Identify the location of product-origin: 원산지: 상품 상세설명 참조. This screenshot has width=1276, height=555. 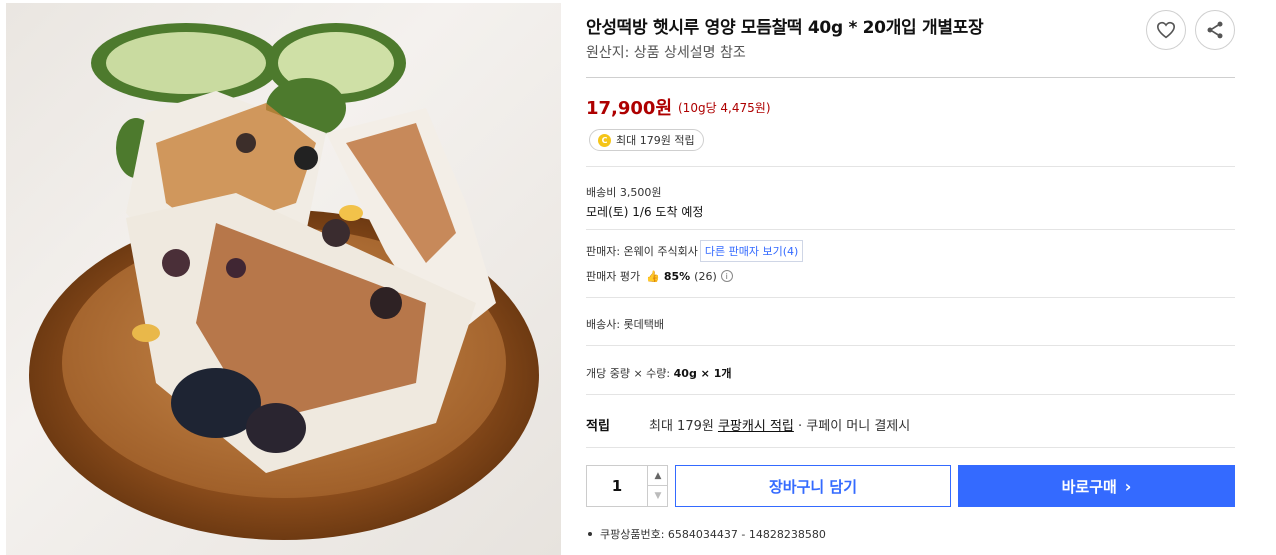
(666, 53).